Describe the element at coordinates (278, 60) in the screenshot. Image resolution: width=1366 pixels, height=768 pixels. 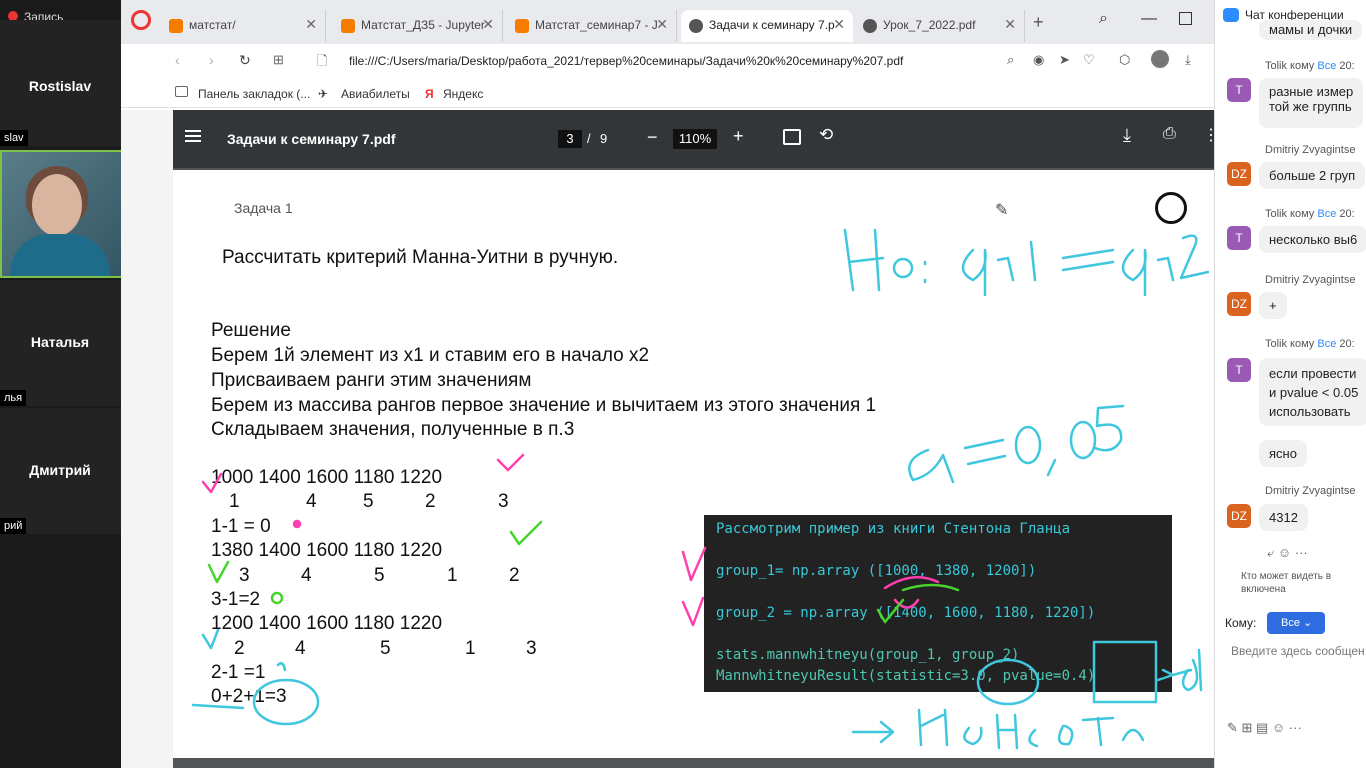
I see `grid-icon: ⊞` at that location.